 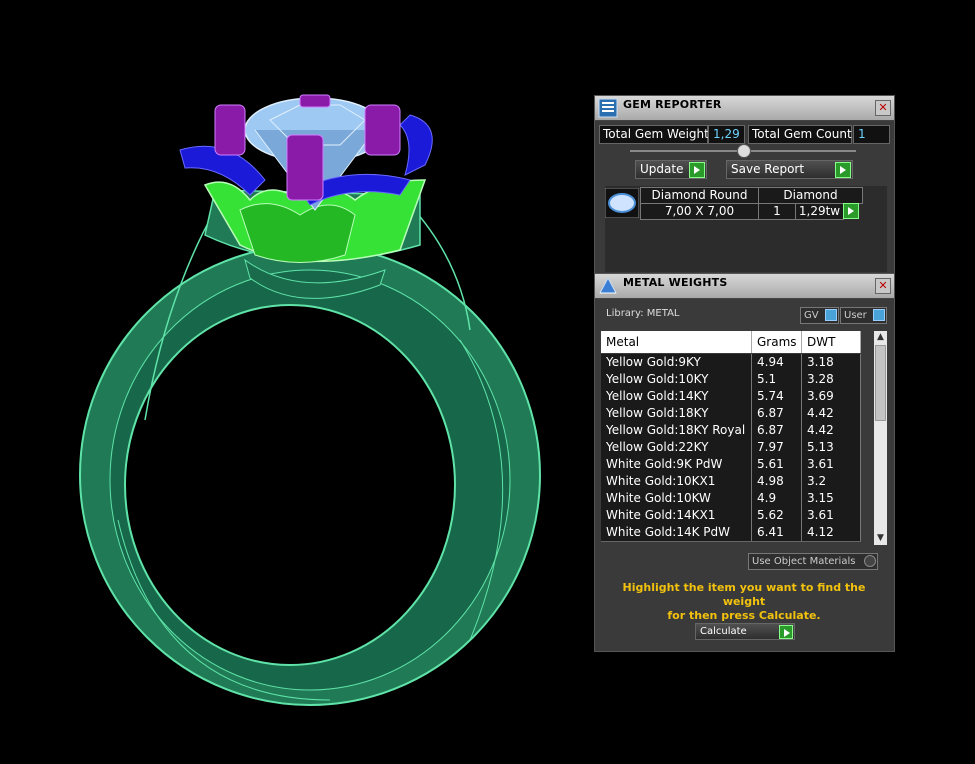 What do you see at coordinates (744, 615) in the screenshot?
I see `instruction-line-2: for then press Calculate.` at bounding box center [744, 615].